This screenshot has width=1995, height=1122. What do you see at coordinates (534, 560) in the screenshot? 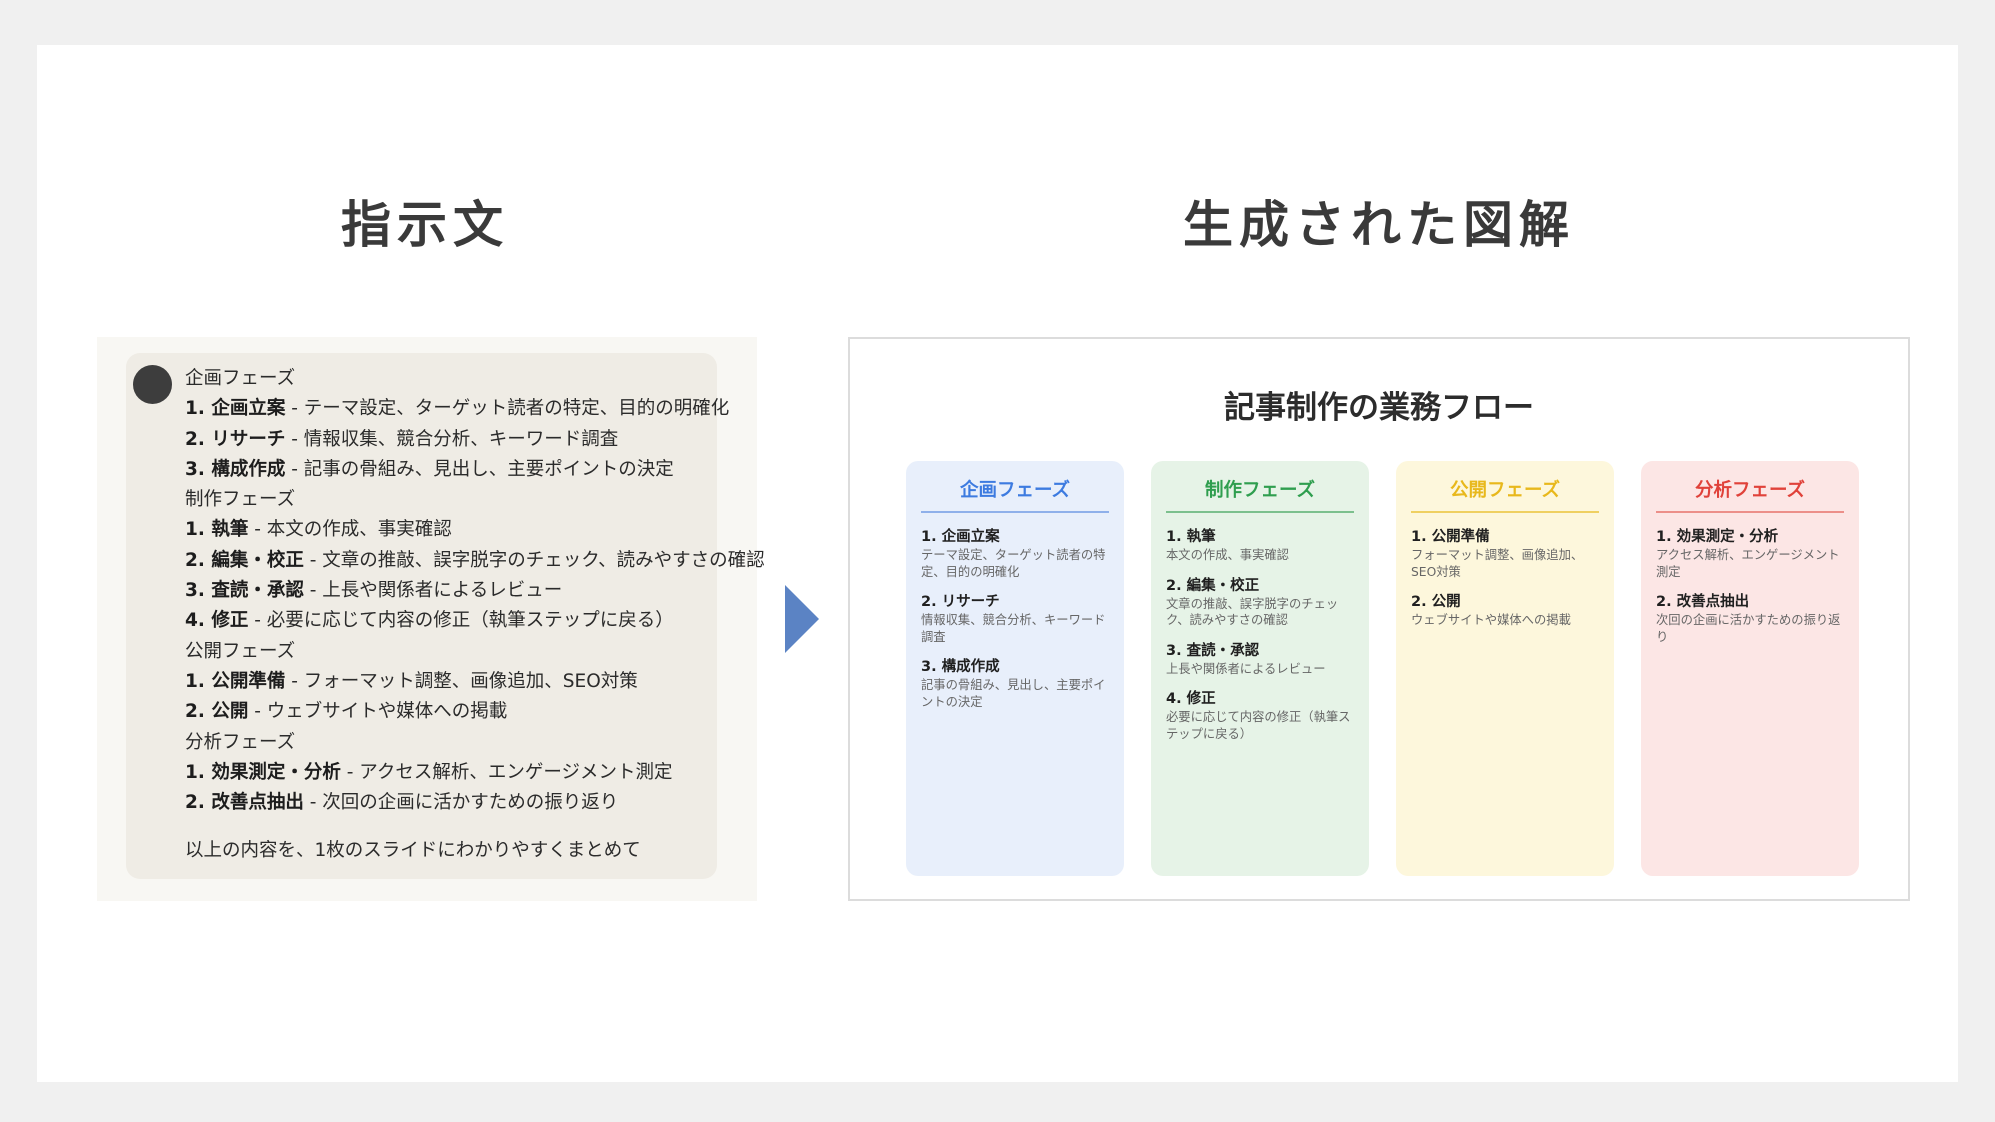
I see `prompt-line-text: - 文章の推敲、誤字脱字のチェック、読みやすさの確認` at bounding box center [534, 560].